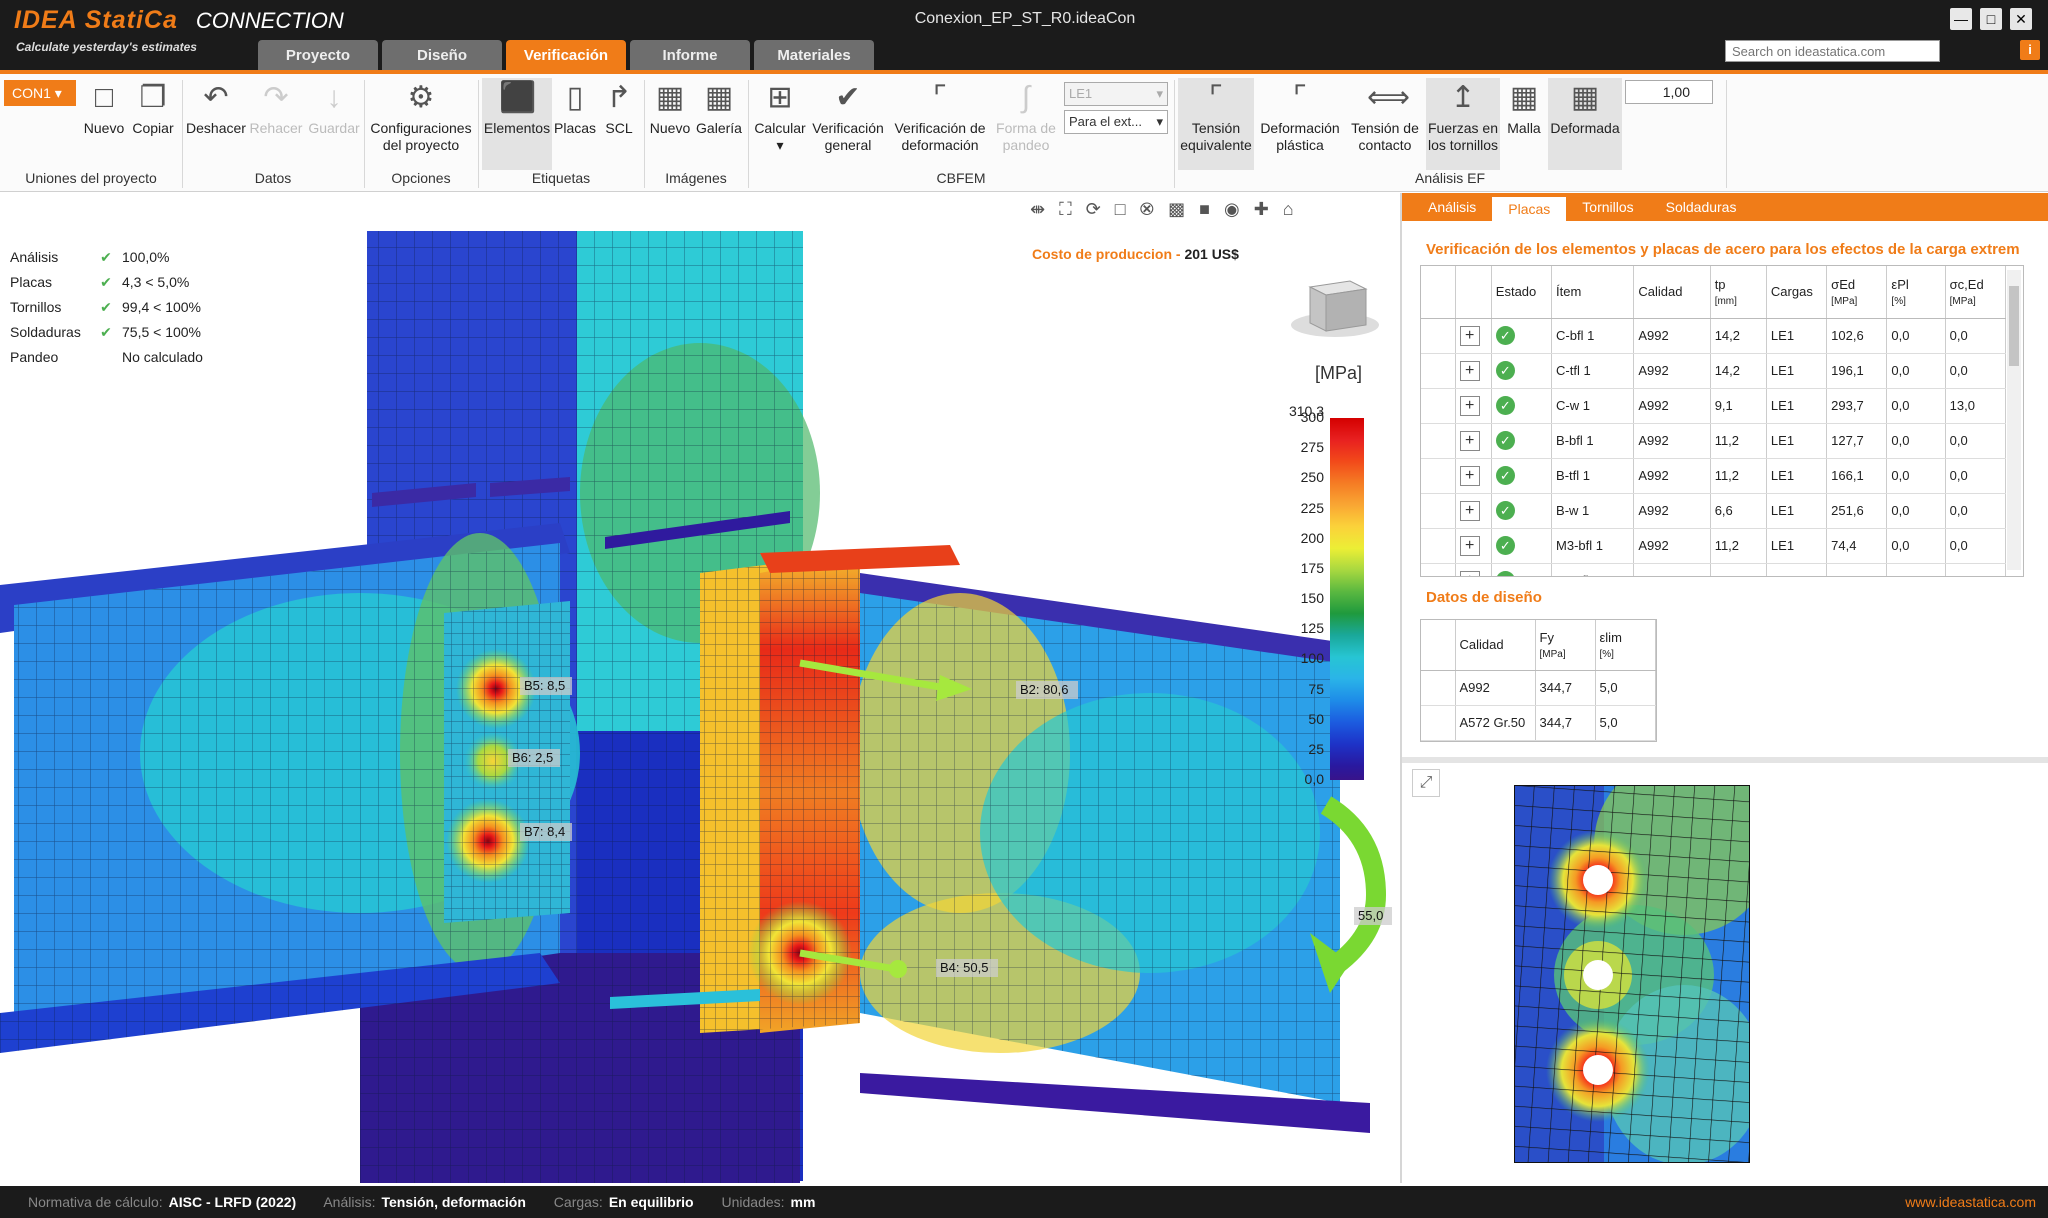  Describe the element at coordinates (848, 116) in the screenshot. I see `verificacion-general-button: ✔ Verificación general` at that location.